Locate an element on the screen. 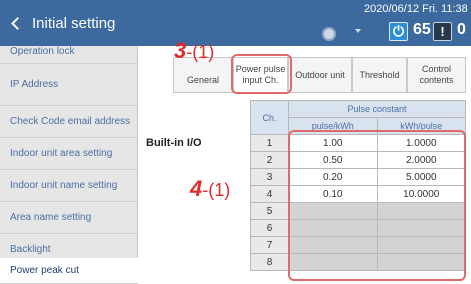 The height and width of the screenshot is (284, 471). tab-control-contents: Control contents is located at coordinates (436, 75).